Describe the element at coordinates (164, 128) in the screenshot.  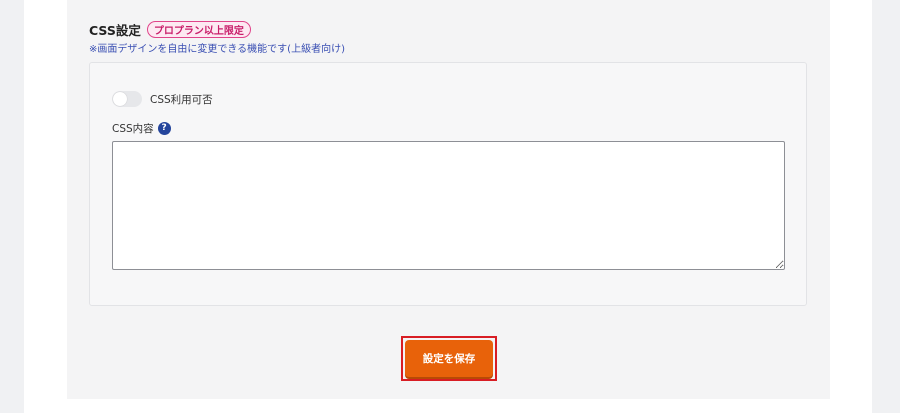
I see `question-circle-icon: ?` at that location.